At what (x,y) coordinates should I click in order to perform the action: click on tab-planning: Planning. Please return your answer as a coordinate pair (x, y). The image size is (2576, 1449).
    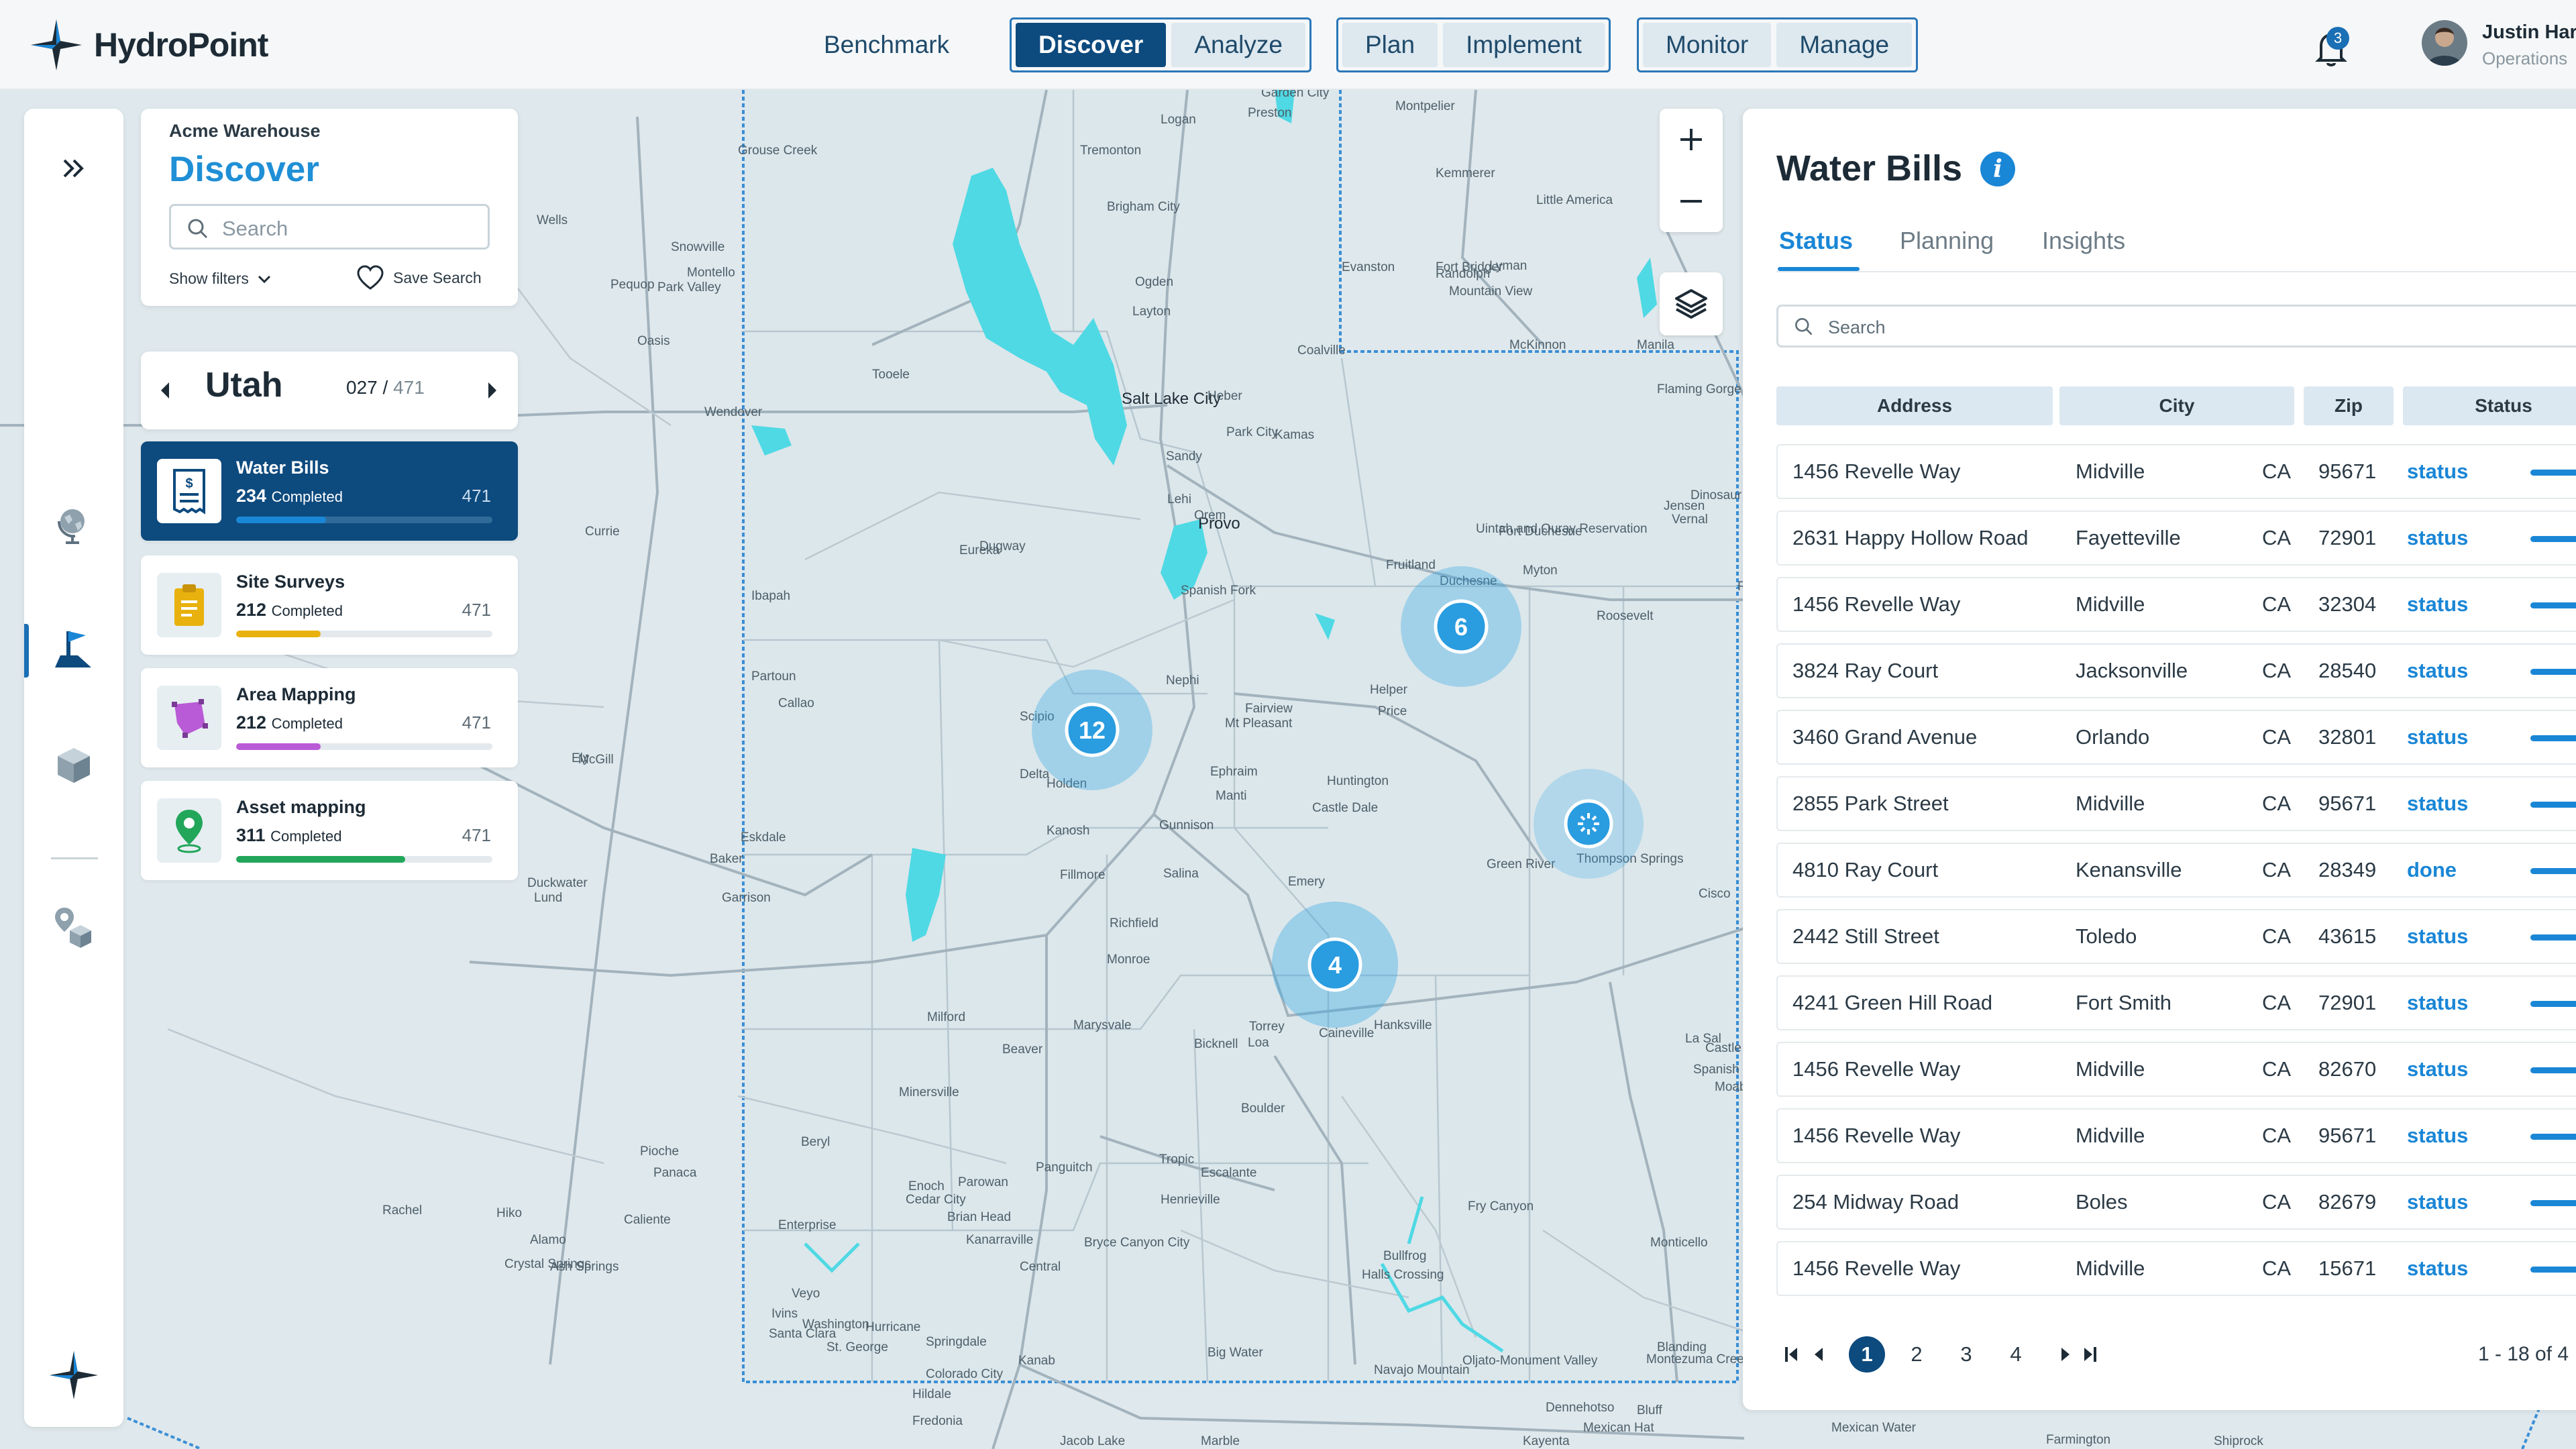
    Looking at the image, I should click on (1947, 241).